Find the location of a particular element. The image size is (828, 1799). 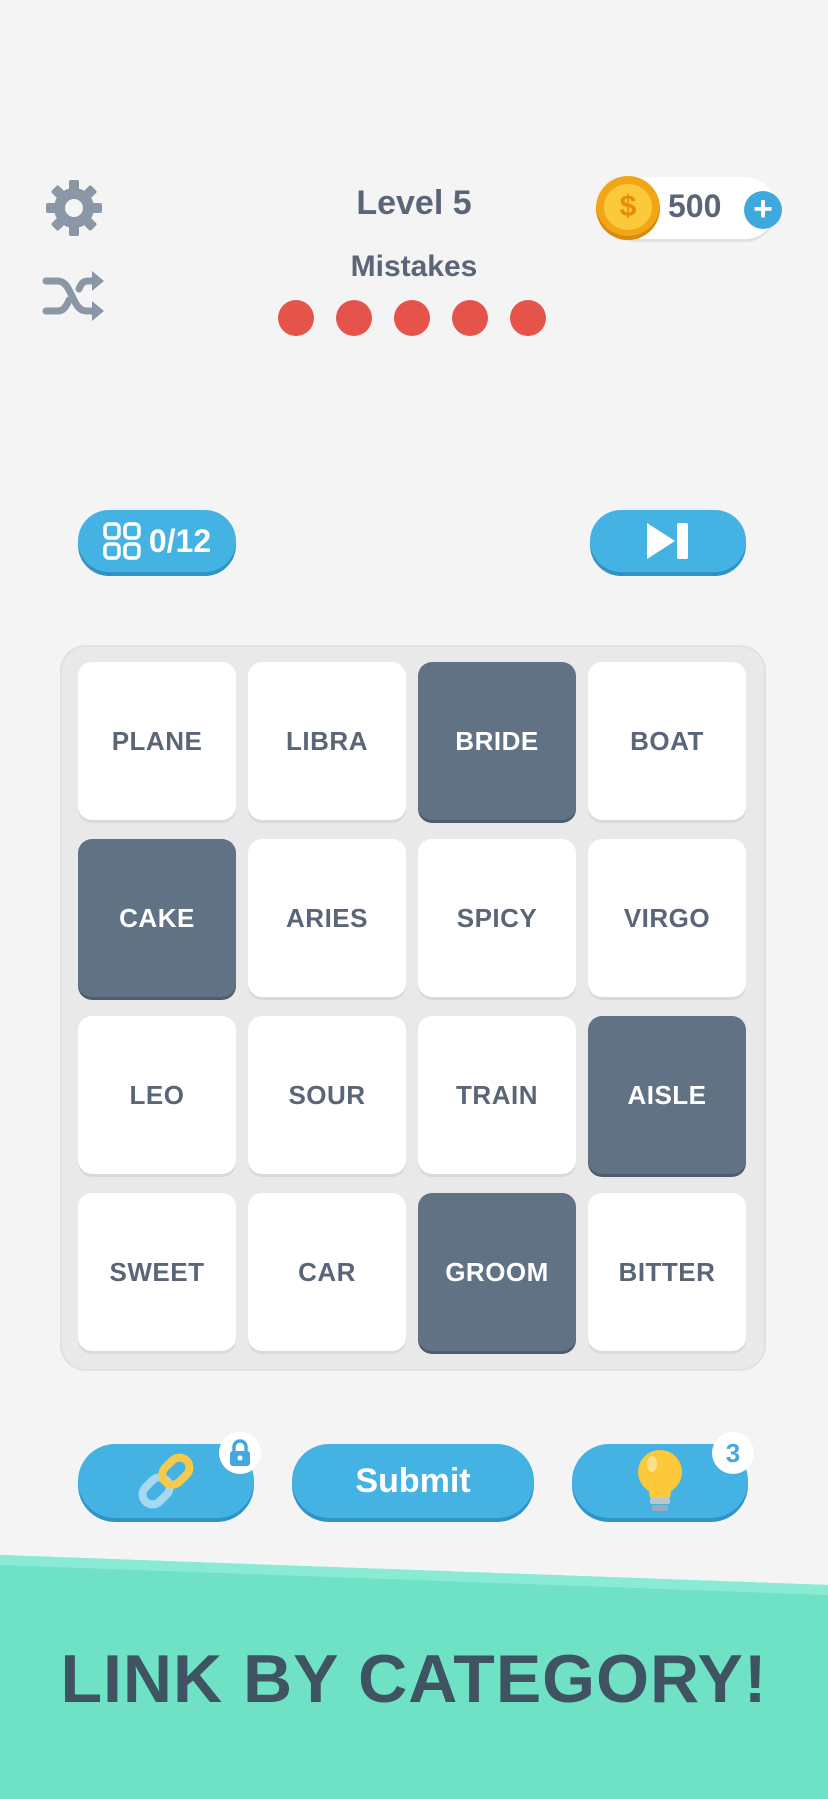

word-tile-cake: CAKE is located at coordinates (157, 918).